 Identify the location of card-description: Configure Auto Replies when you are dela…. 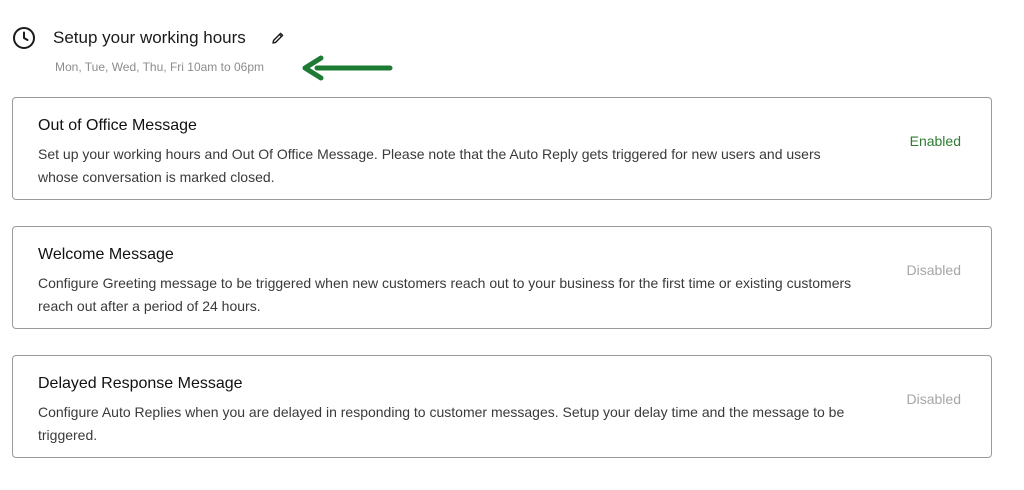
(441, 423).